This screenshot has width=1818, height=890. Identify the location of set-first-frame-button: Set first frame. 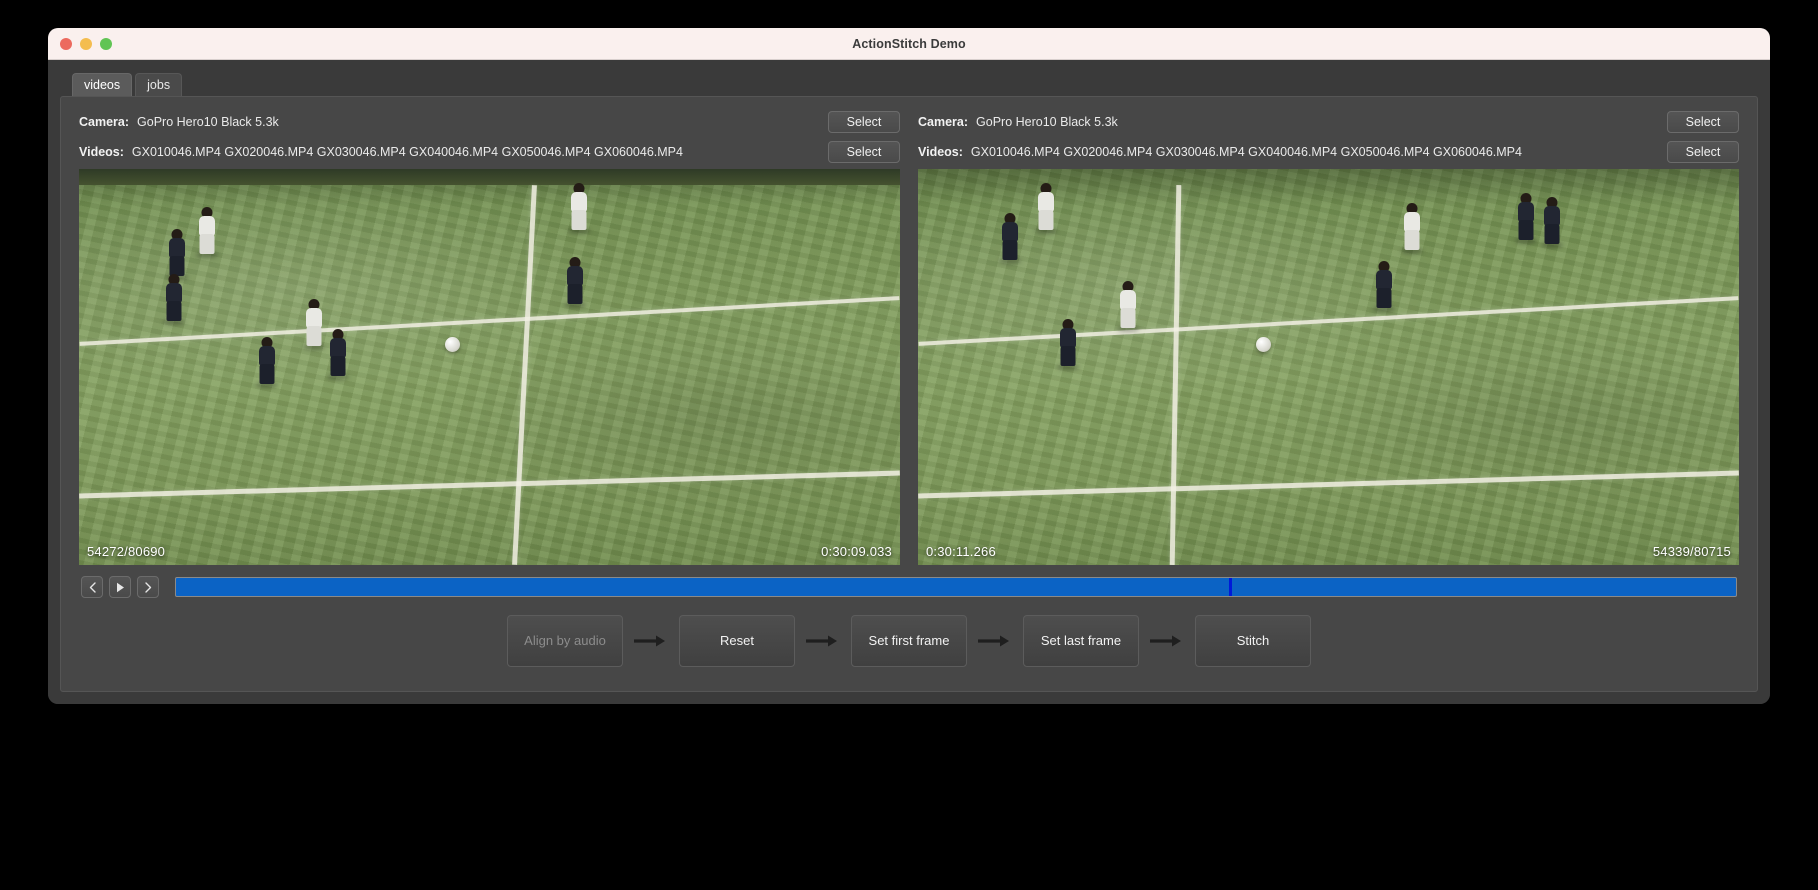
(909, 640).